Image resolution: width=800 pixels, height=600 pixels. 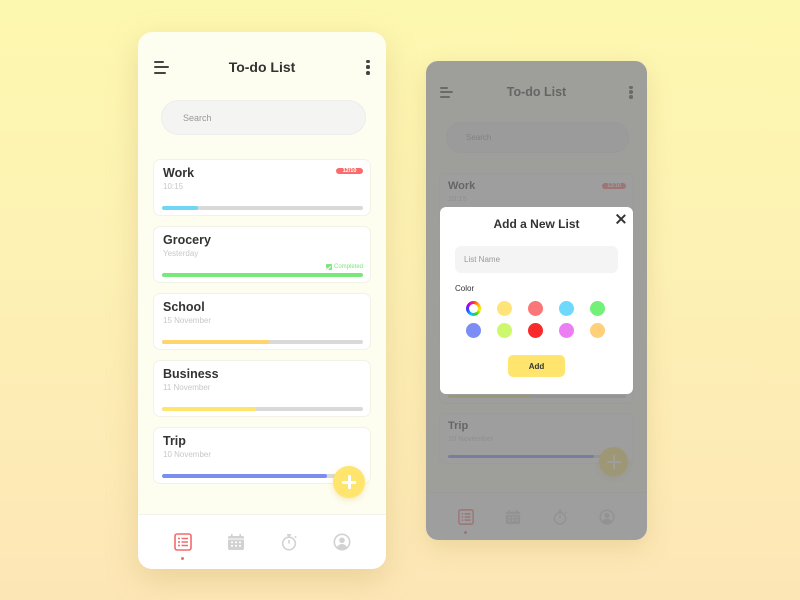 What do you see at coordinates (328, 267) in the screenshot?
I see `checkbox-checked-icon` at bounding box center [328, 267].